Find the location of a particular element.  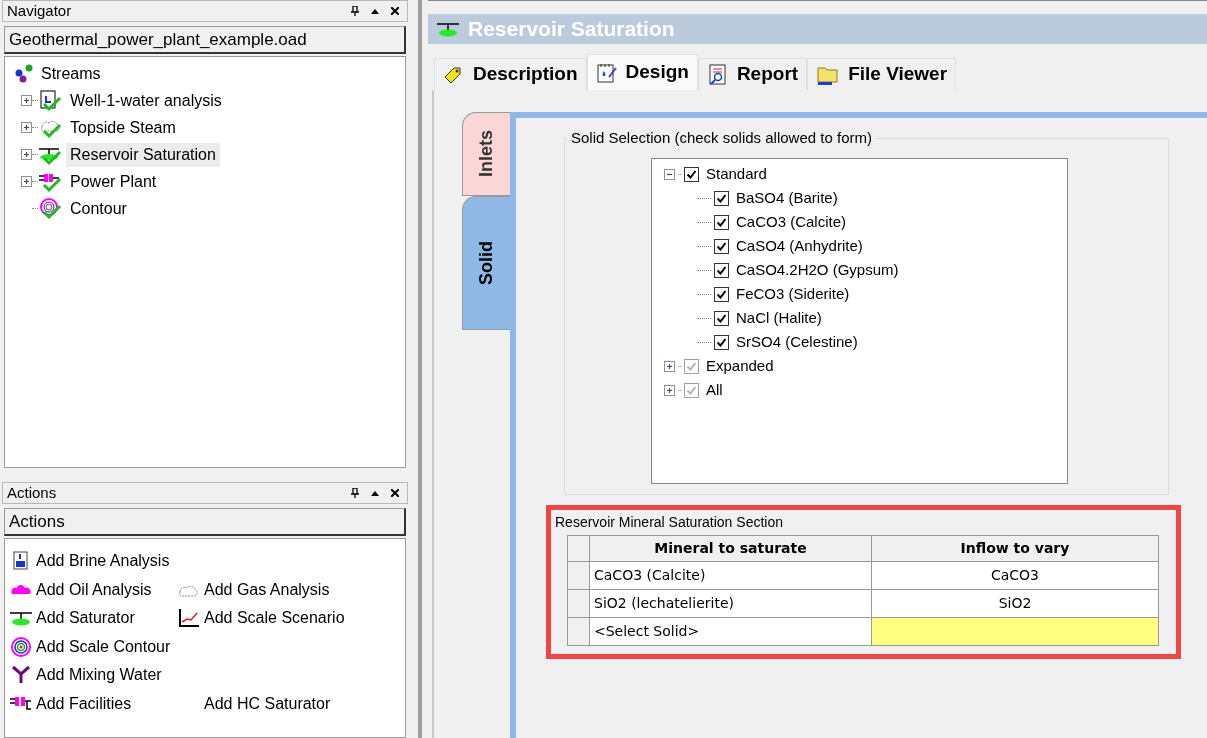

group-title: Solid Selection (check solids allowed to form) is located at coordinates (721, 137).